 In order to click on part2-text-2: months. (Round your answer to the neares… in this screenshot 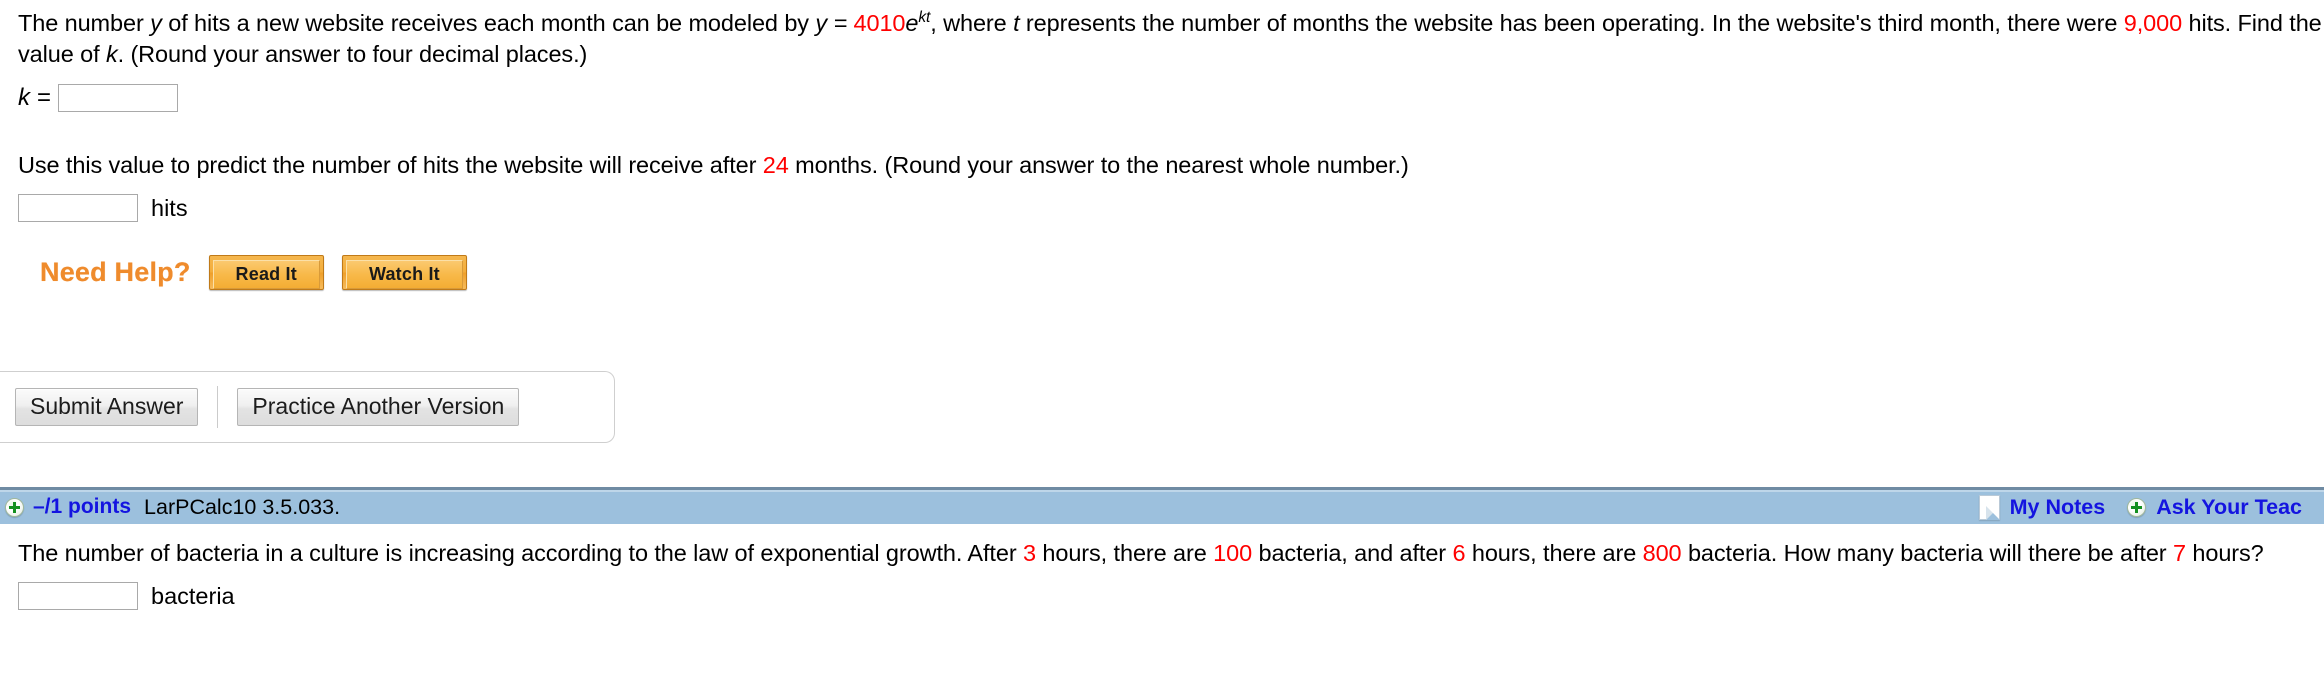, I will do `click(1098, 165)`.